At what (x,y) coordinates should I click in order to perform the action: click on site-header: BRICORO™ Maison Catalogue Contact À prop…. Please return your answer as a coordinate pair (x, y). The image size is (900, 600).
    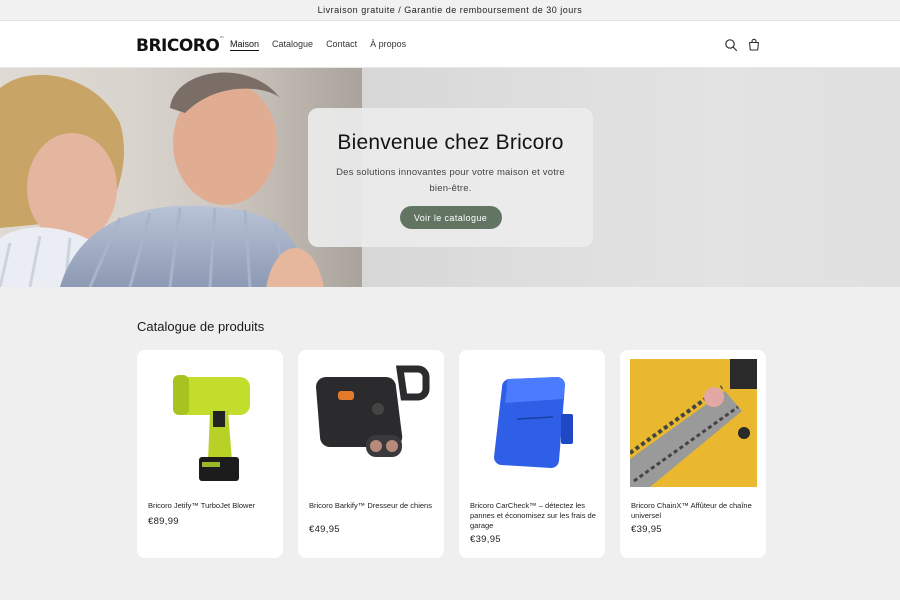
    Looking at the image, I should click on (450, 44).